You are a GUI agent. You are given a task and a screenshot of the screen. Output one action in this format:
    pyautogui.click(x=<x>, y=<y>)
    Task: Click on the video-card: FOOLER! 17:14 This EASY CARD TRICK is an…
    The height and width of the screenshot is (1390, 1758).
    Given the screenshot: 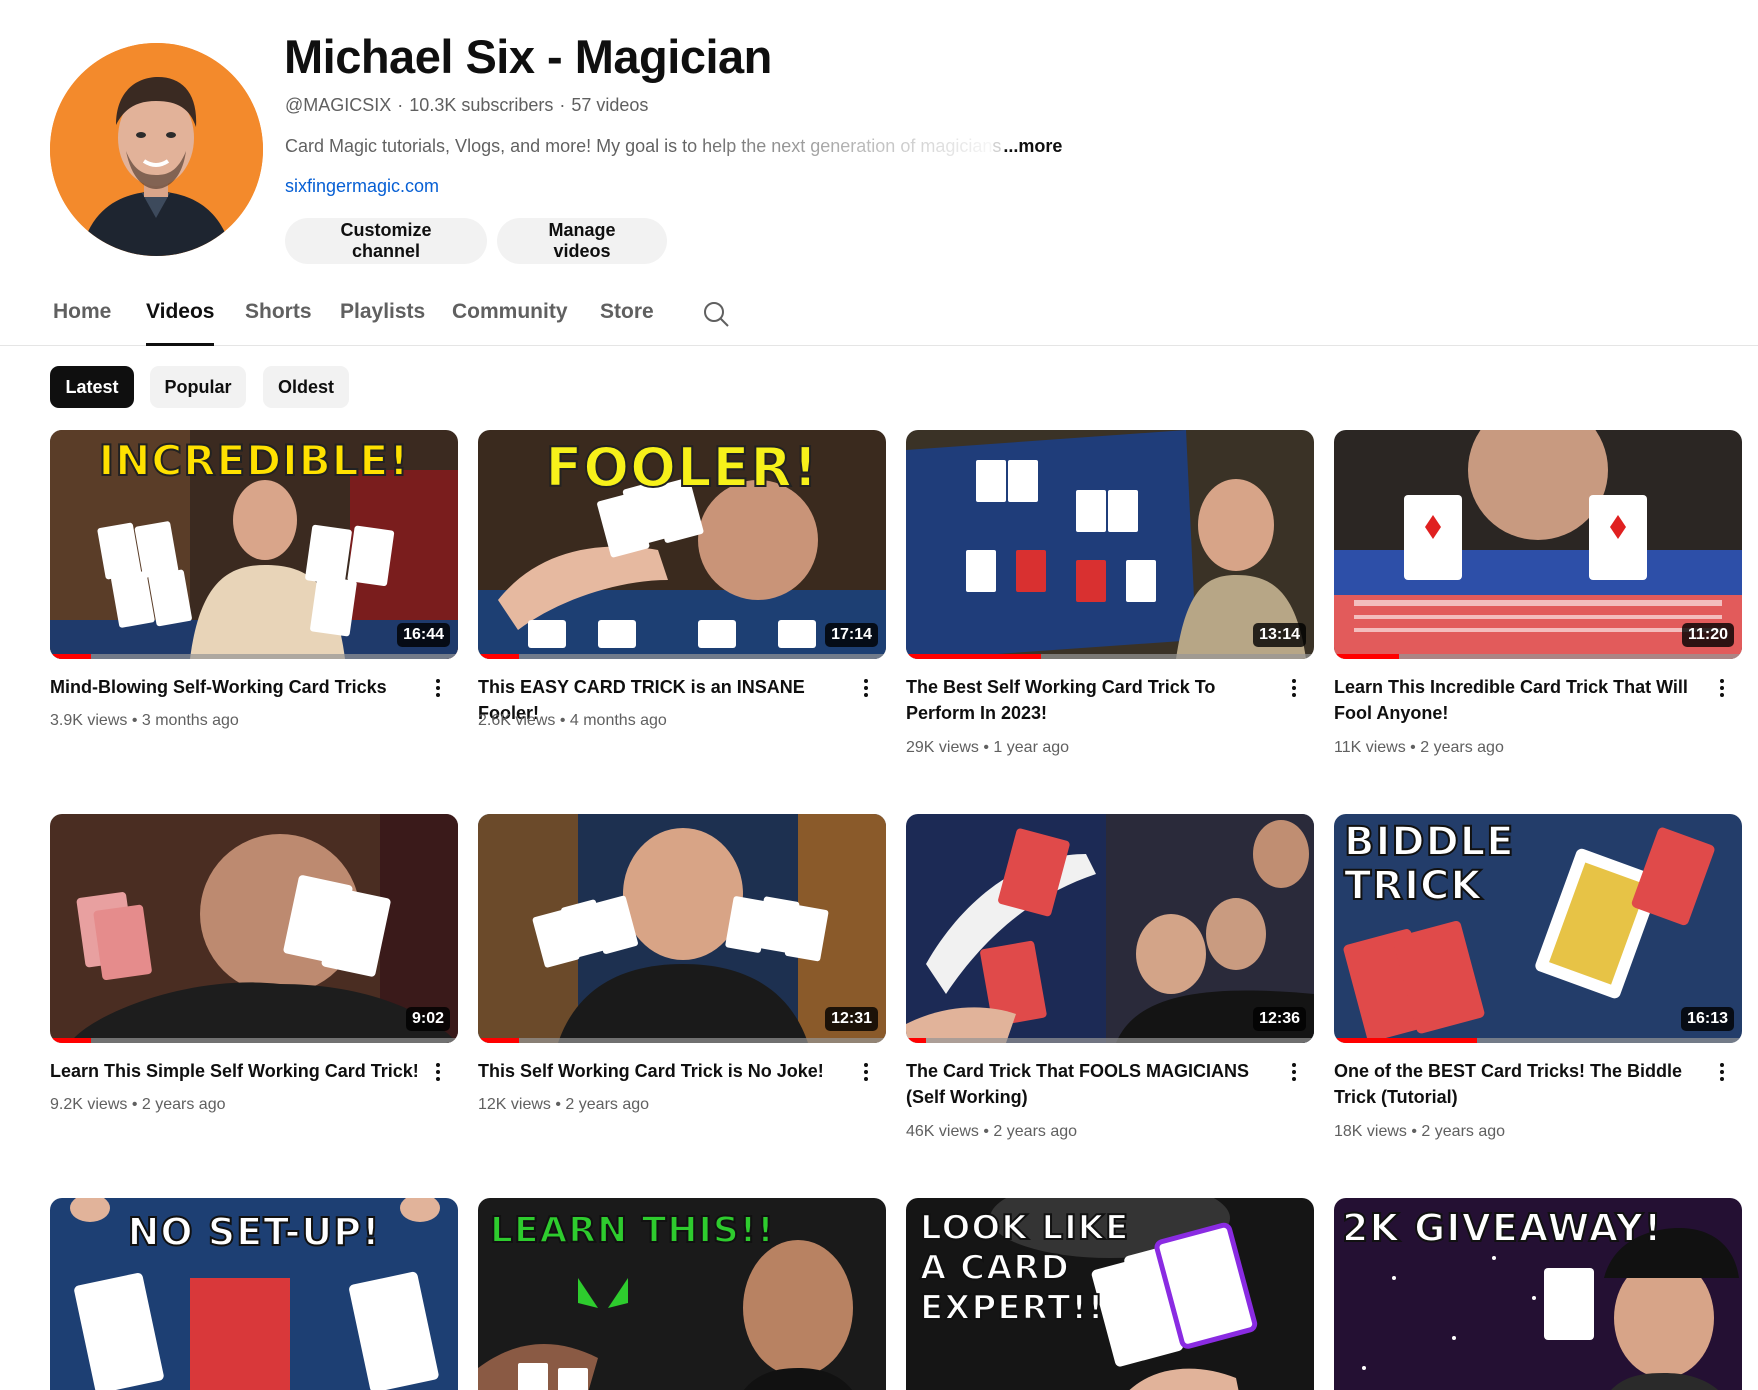 What is the action you would take?
    pyautogui.click(x=682, y=579)
    